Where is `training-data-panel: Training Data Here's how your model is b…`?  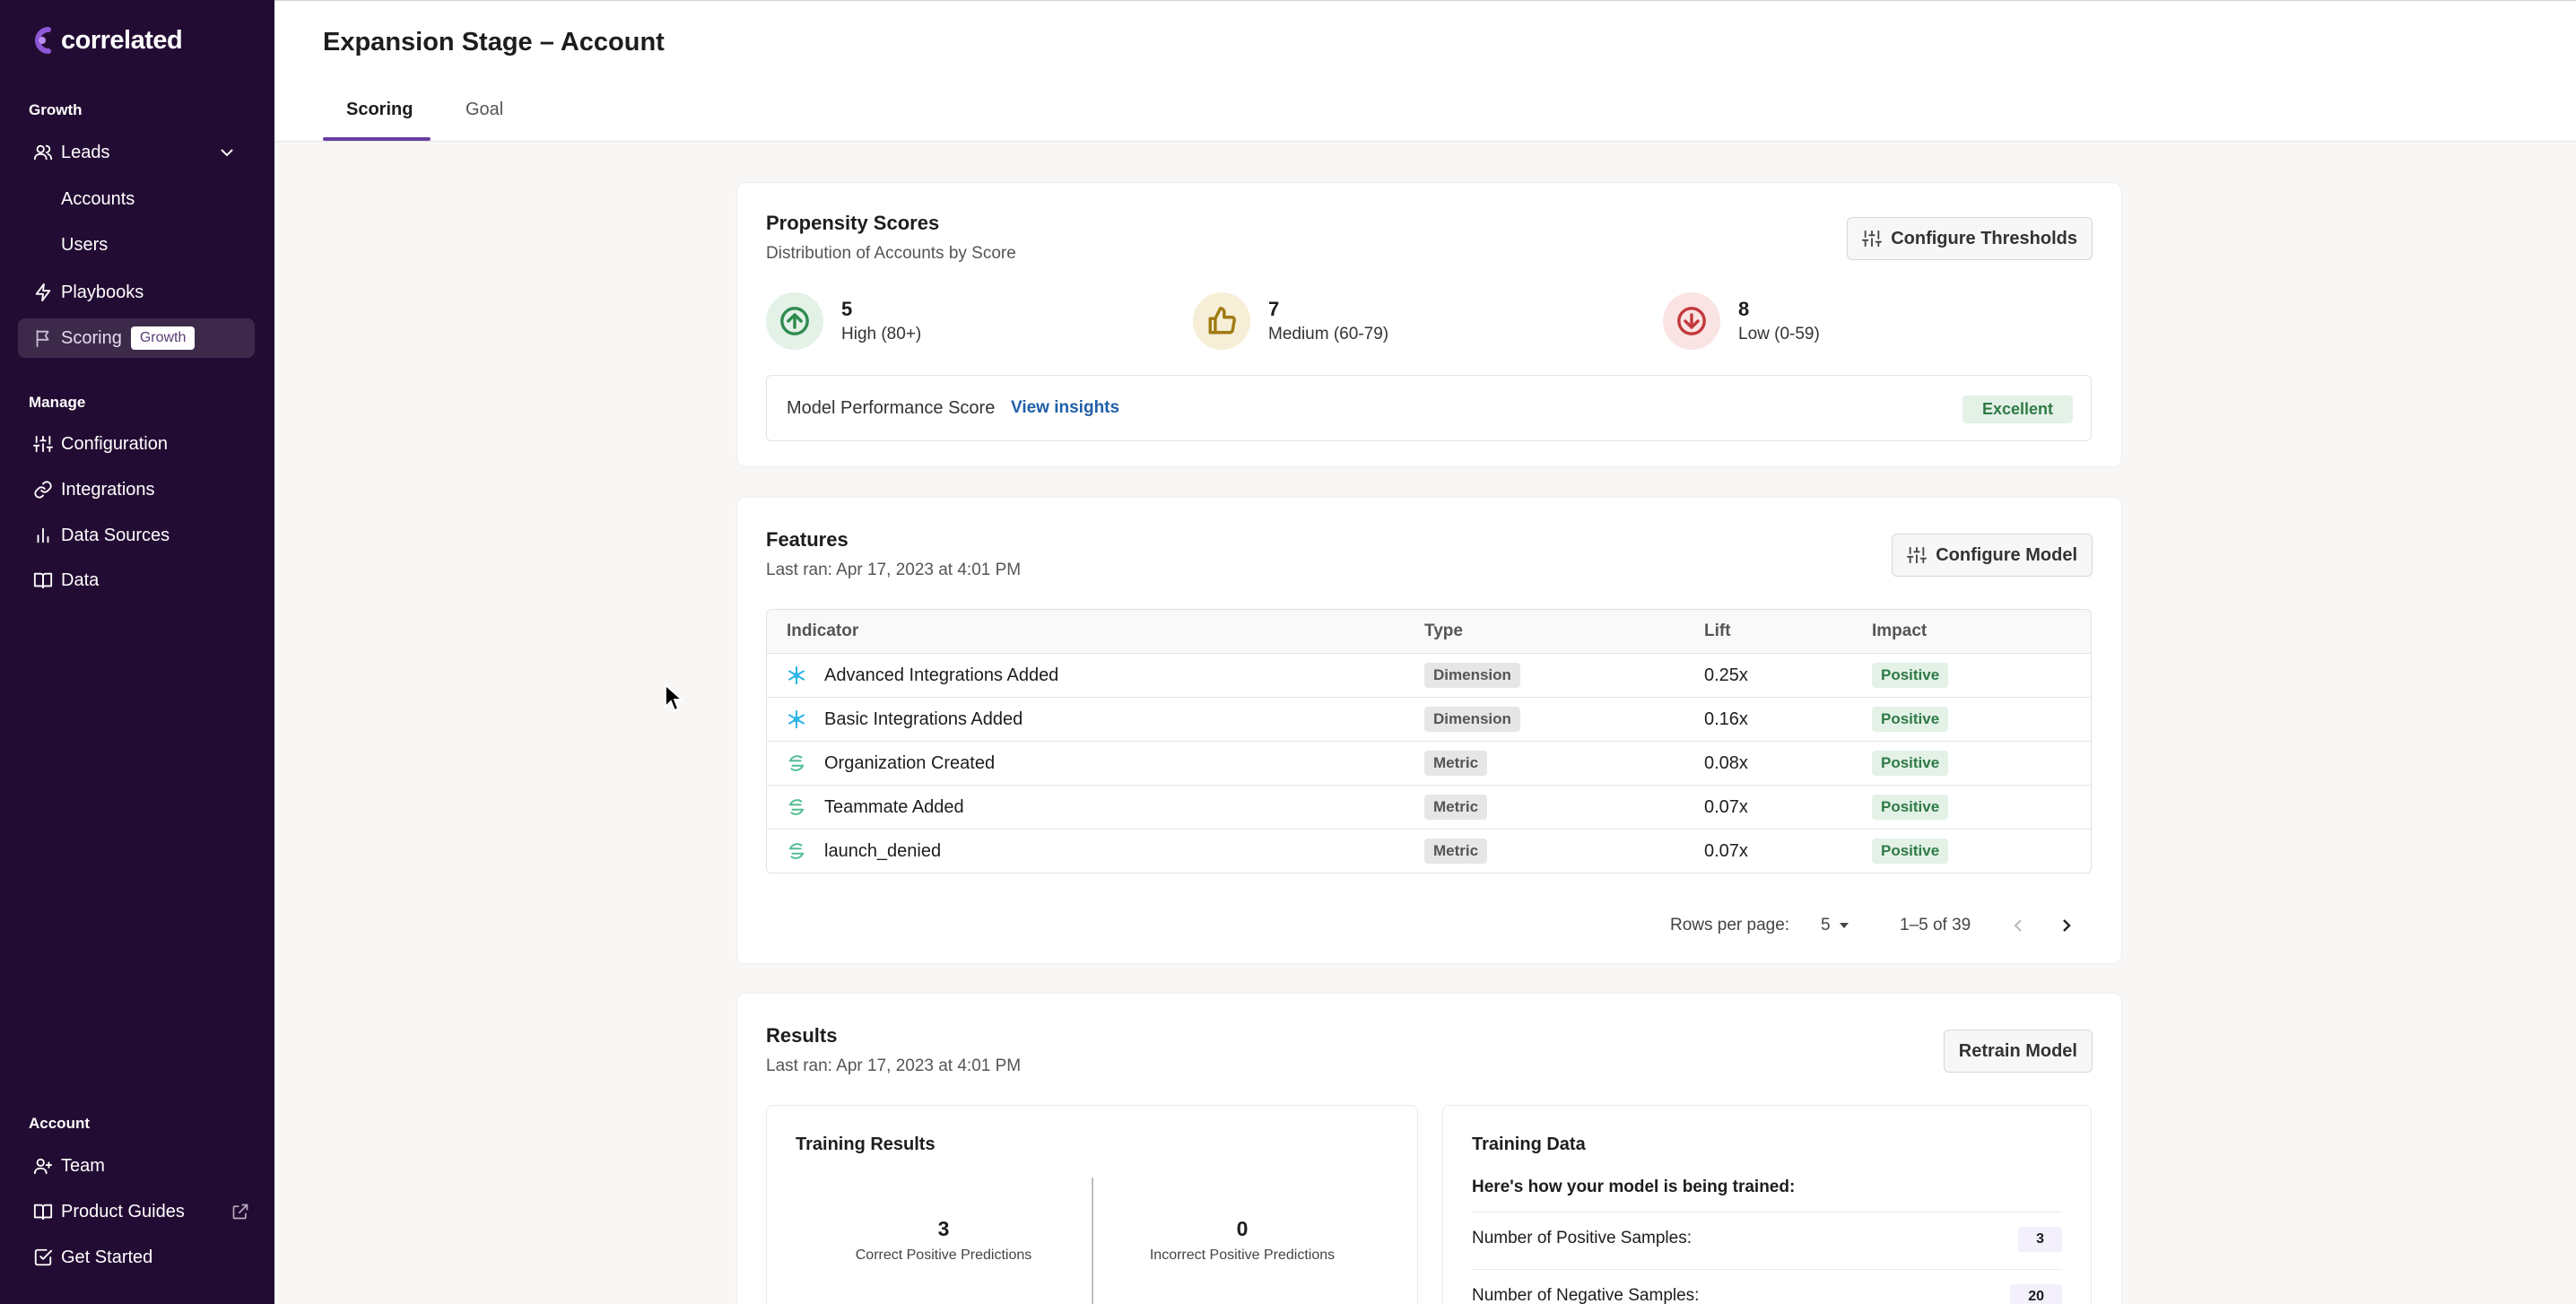
training-data-panel: Training Data Here's how your model is b… is located at coordinates (1767, 1204).